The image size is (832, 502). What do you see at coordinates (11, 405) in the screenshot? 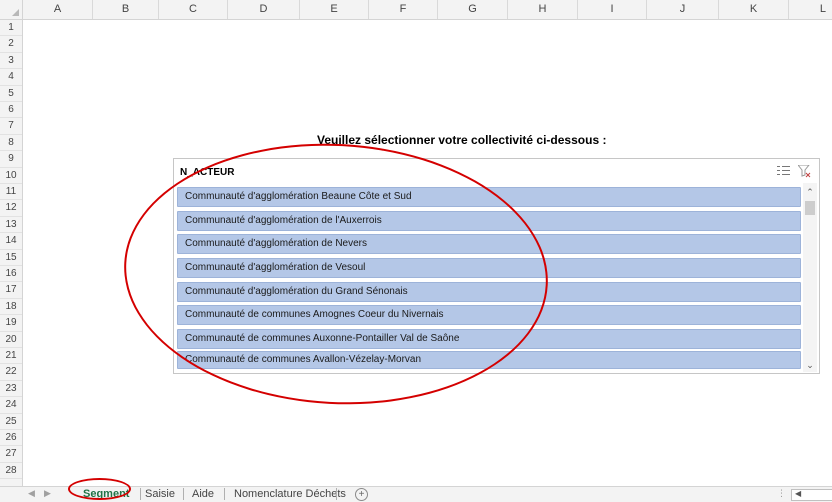
I see `row-header-24: 24` at bounding box center [11, 405].